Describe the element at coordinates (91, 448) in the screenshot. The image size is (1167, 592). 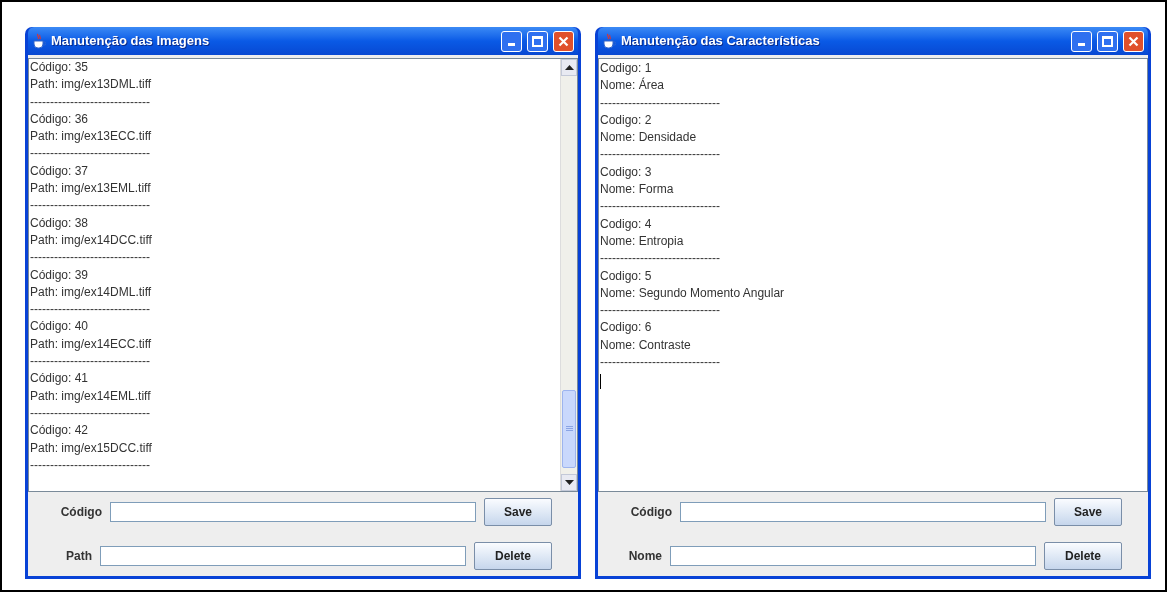
I see `text-line: Path: img/ex15DCC.tiff` at that location.